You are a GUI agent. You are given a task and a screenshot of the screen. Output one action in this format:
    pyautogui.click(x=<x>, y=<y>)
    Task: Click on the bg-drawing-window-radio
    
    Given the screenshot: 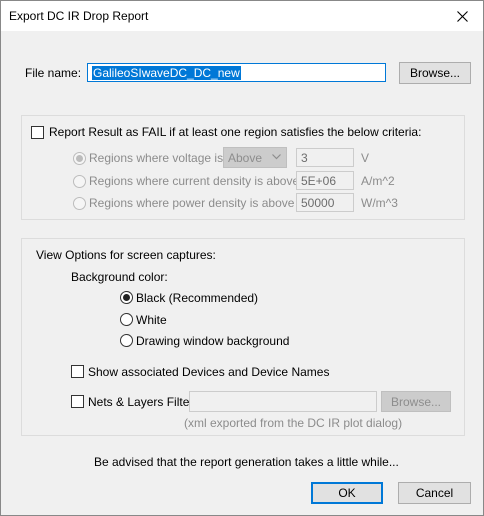 What is the action you would take?
    pyautogui.click(x=126, y=340)
    